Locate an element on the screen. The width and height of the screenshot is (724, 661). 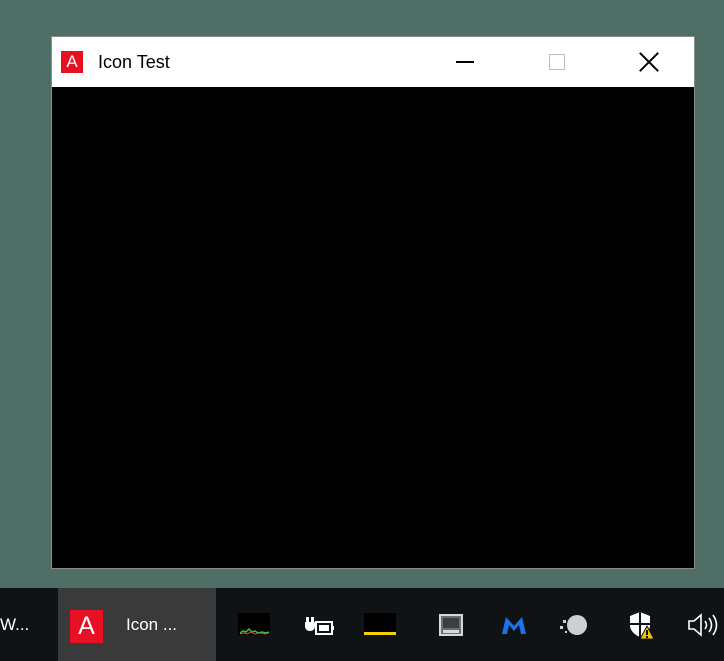
disk-monitor-icon is located at coordinates (381, 625).